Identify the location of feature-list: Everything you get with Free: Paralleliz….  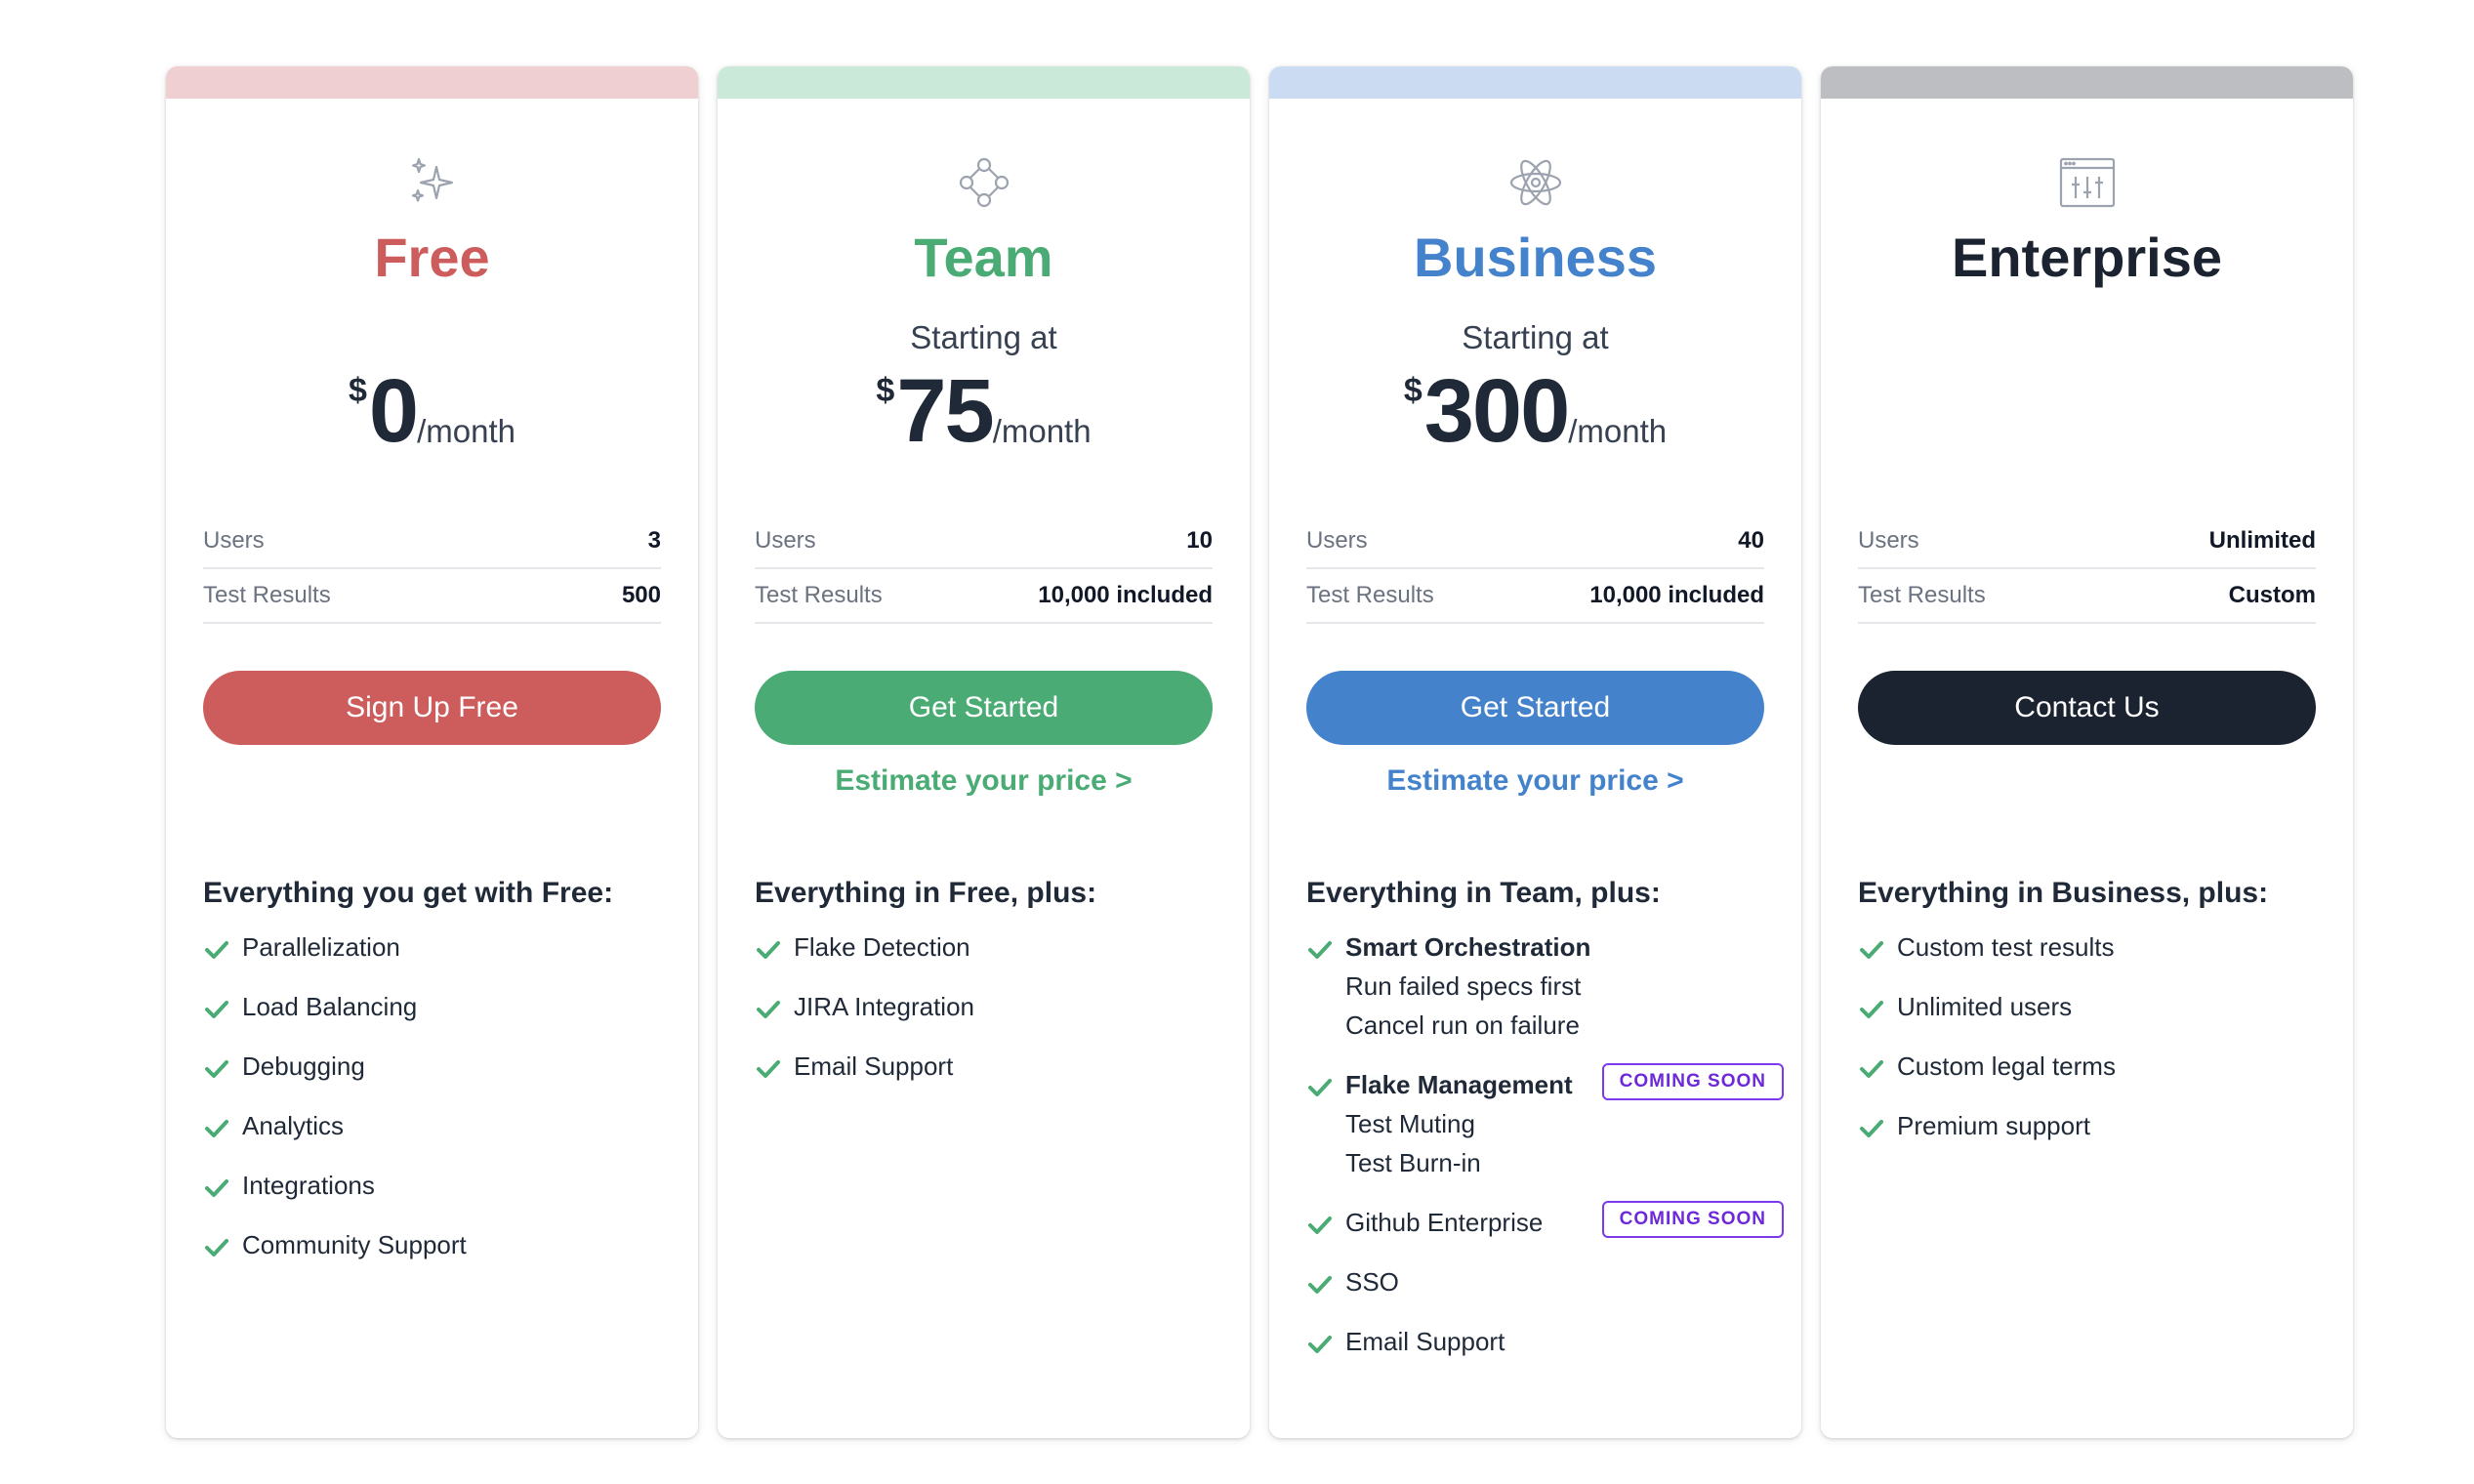
(441, 1084).